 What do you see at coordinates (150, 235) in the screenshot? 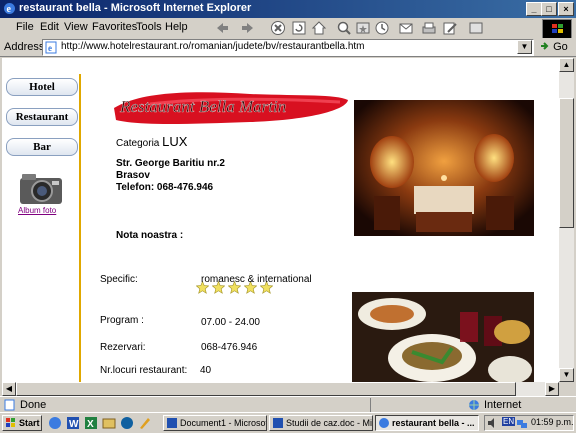
I see `rating-label: Nota noastra :` at bounding box center [150, 235].